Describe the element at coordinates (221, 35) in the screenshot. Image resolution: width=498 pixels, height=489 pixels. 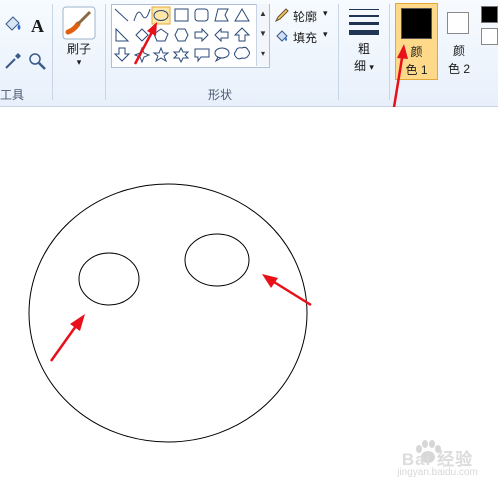
I see `left-arrow-shape-icon` at that location.